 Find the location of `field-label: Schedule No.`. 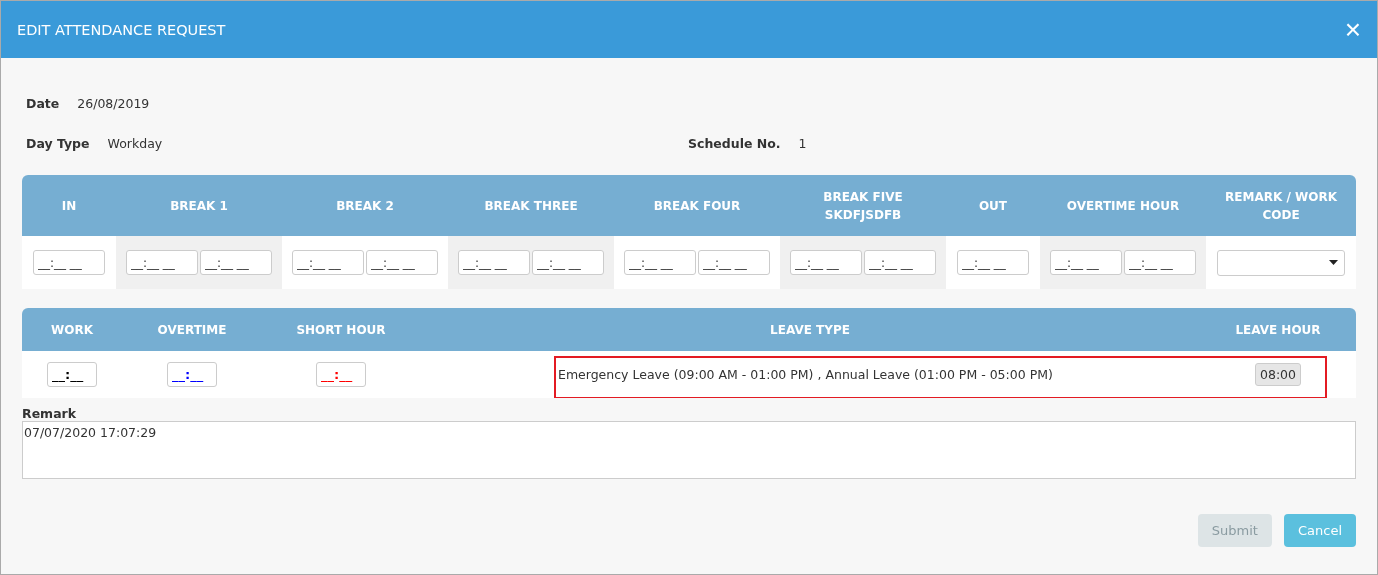

field-label: Schedule No. is located at coordinates (734, 143).